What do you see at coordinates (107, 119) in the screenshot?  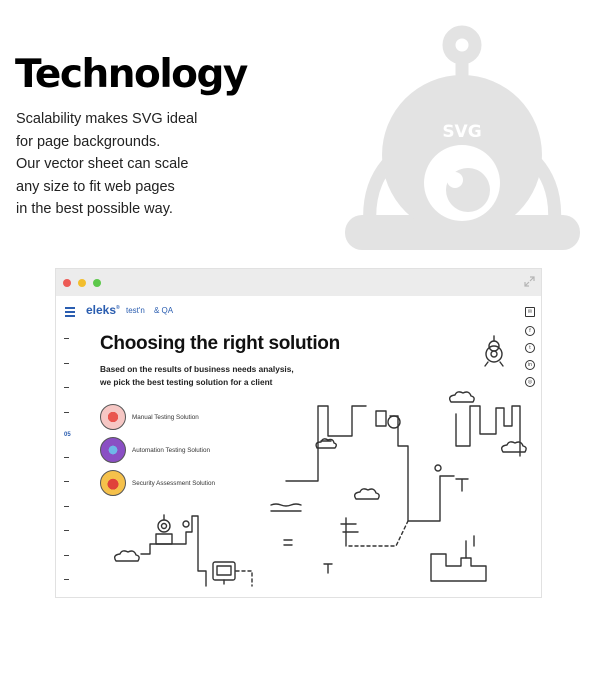 I see `hero-line: Scalability makes SVG ideal` at bounding box center [107, 119].